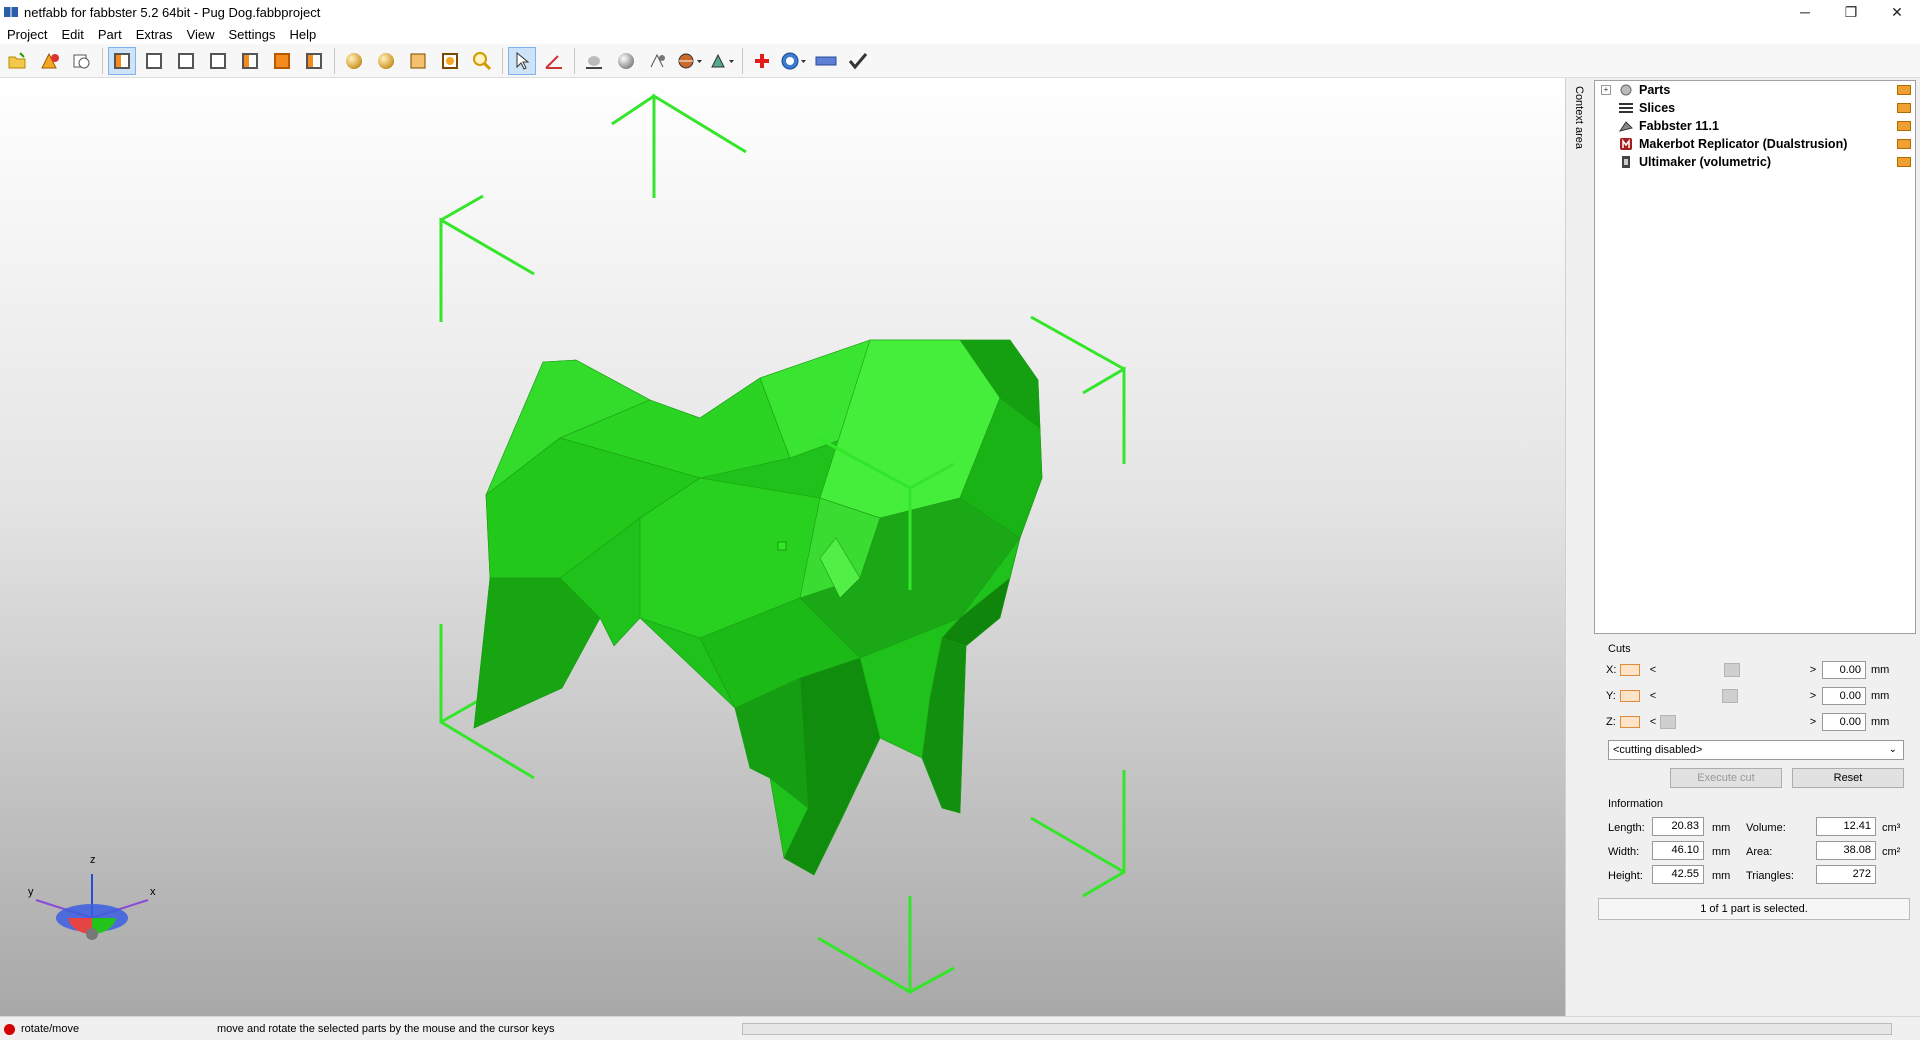  I want to click on cutting-mode-value: <cutting disabled>, so click(1658, 750).